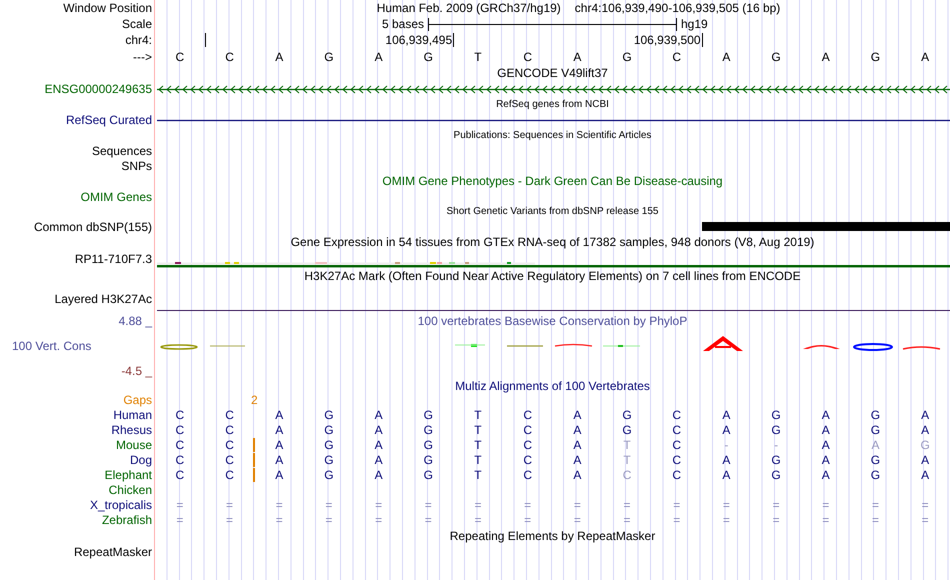  Describe the element at coordinates (128, 475) in the screenshot. I see `species-label: Elephant` at that location.